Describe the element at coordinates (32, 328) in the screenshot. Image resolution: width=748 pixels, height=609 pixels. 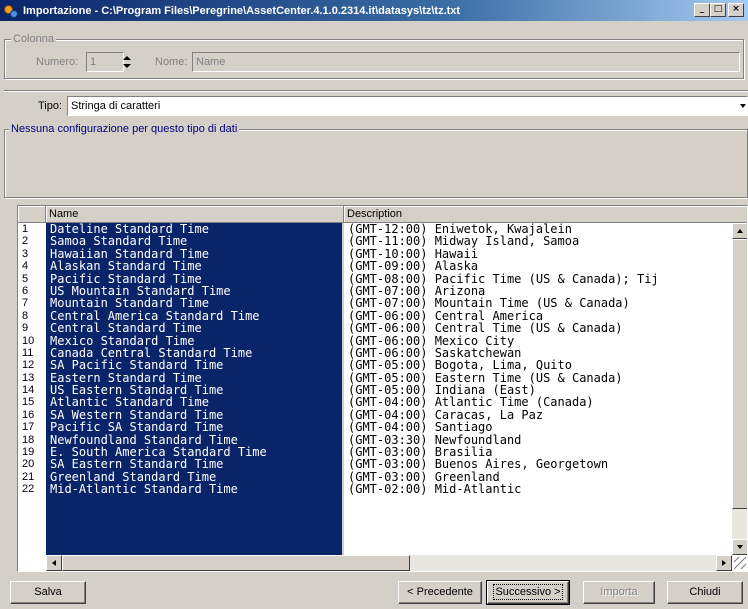
I see `row-number: 9` at that location.